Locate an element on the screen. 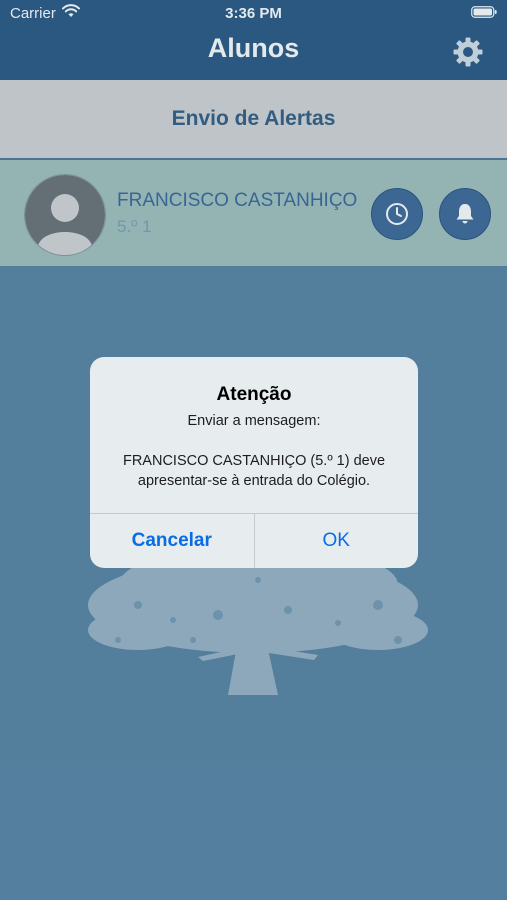  cancel-button: Cancelar is located at coordinates (172, 541).